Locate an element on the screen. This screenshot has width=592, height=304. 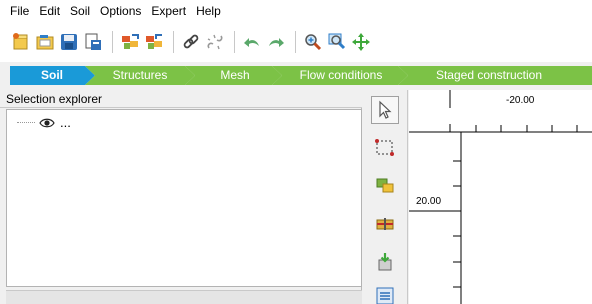
menu-soil: Soil is located at coordinates (81, 11).